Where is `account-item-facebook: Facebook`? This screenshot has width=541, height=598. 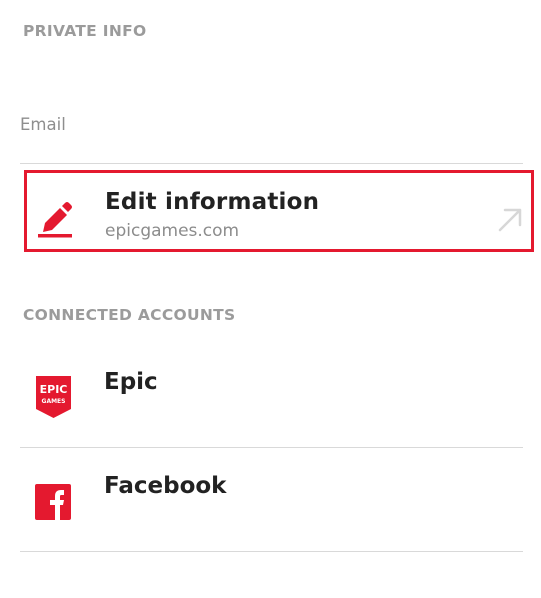 account-item-facebook: Facebook is located at coordinates (271, 505).